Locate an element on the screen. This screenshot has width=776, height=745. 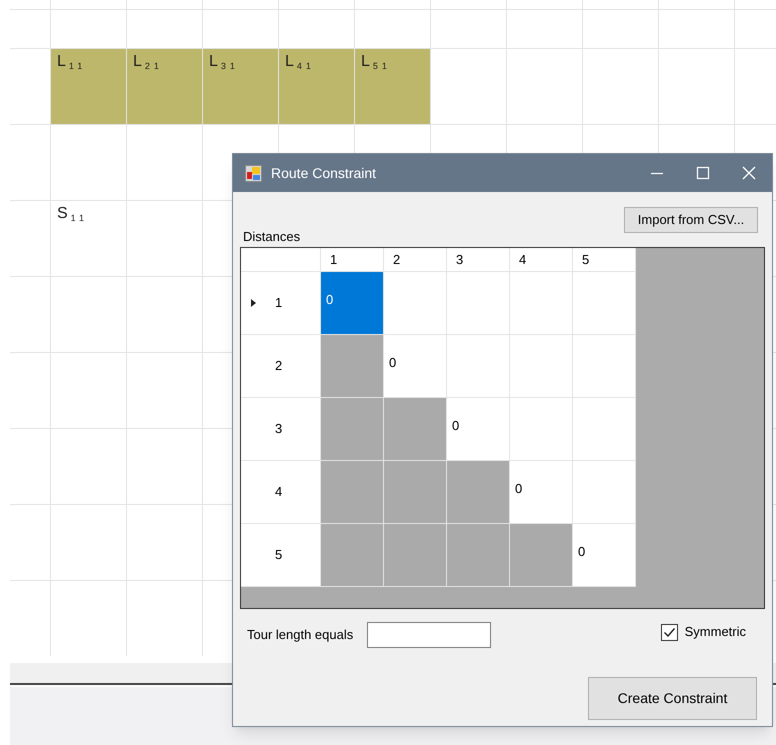
window-title: Route Constraint is located at coordinates (323, 173).